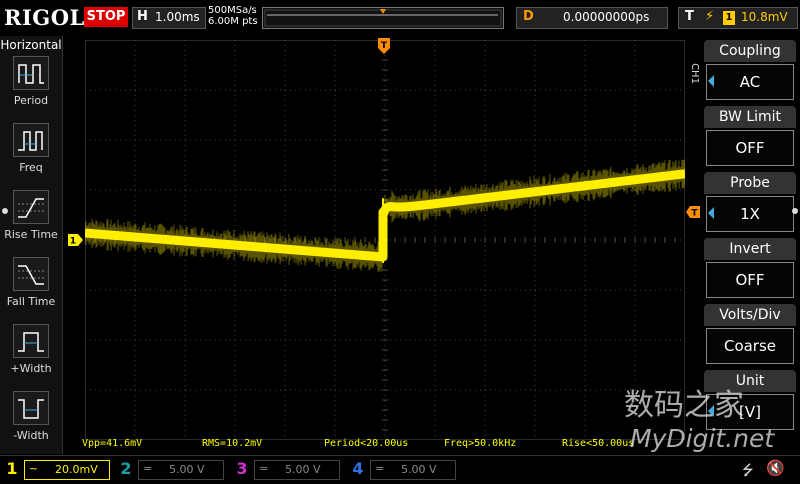 The width and height of the screenshot is (800, 484). I want to click on channel-3-scale: 5.00 V, so click(303, 469).